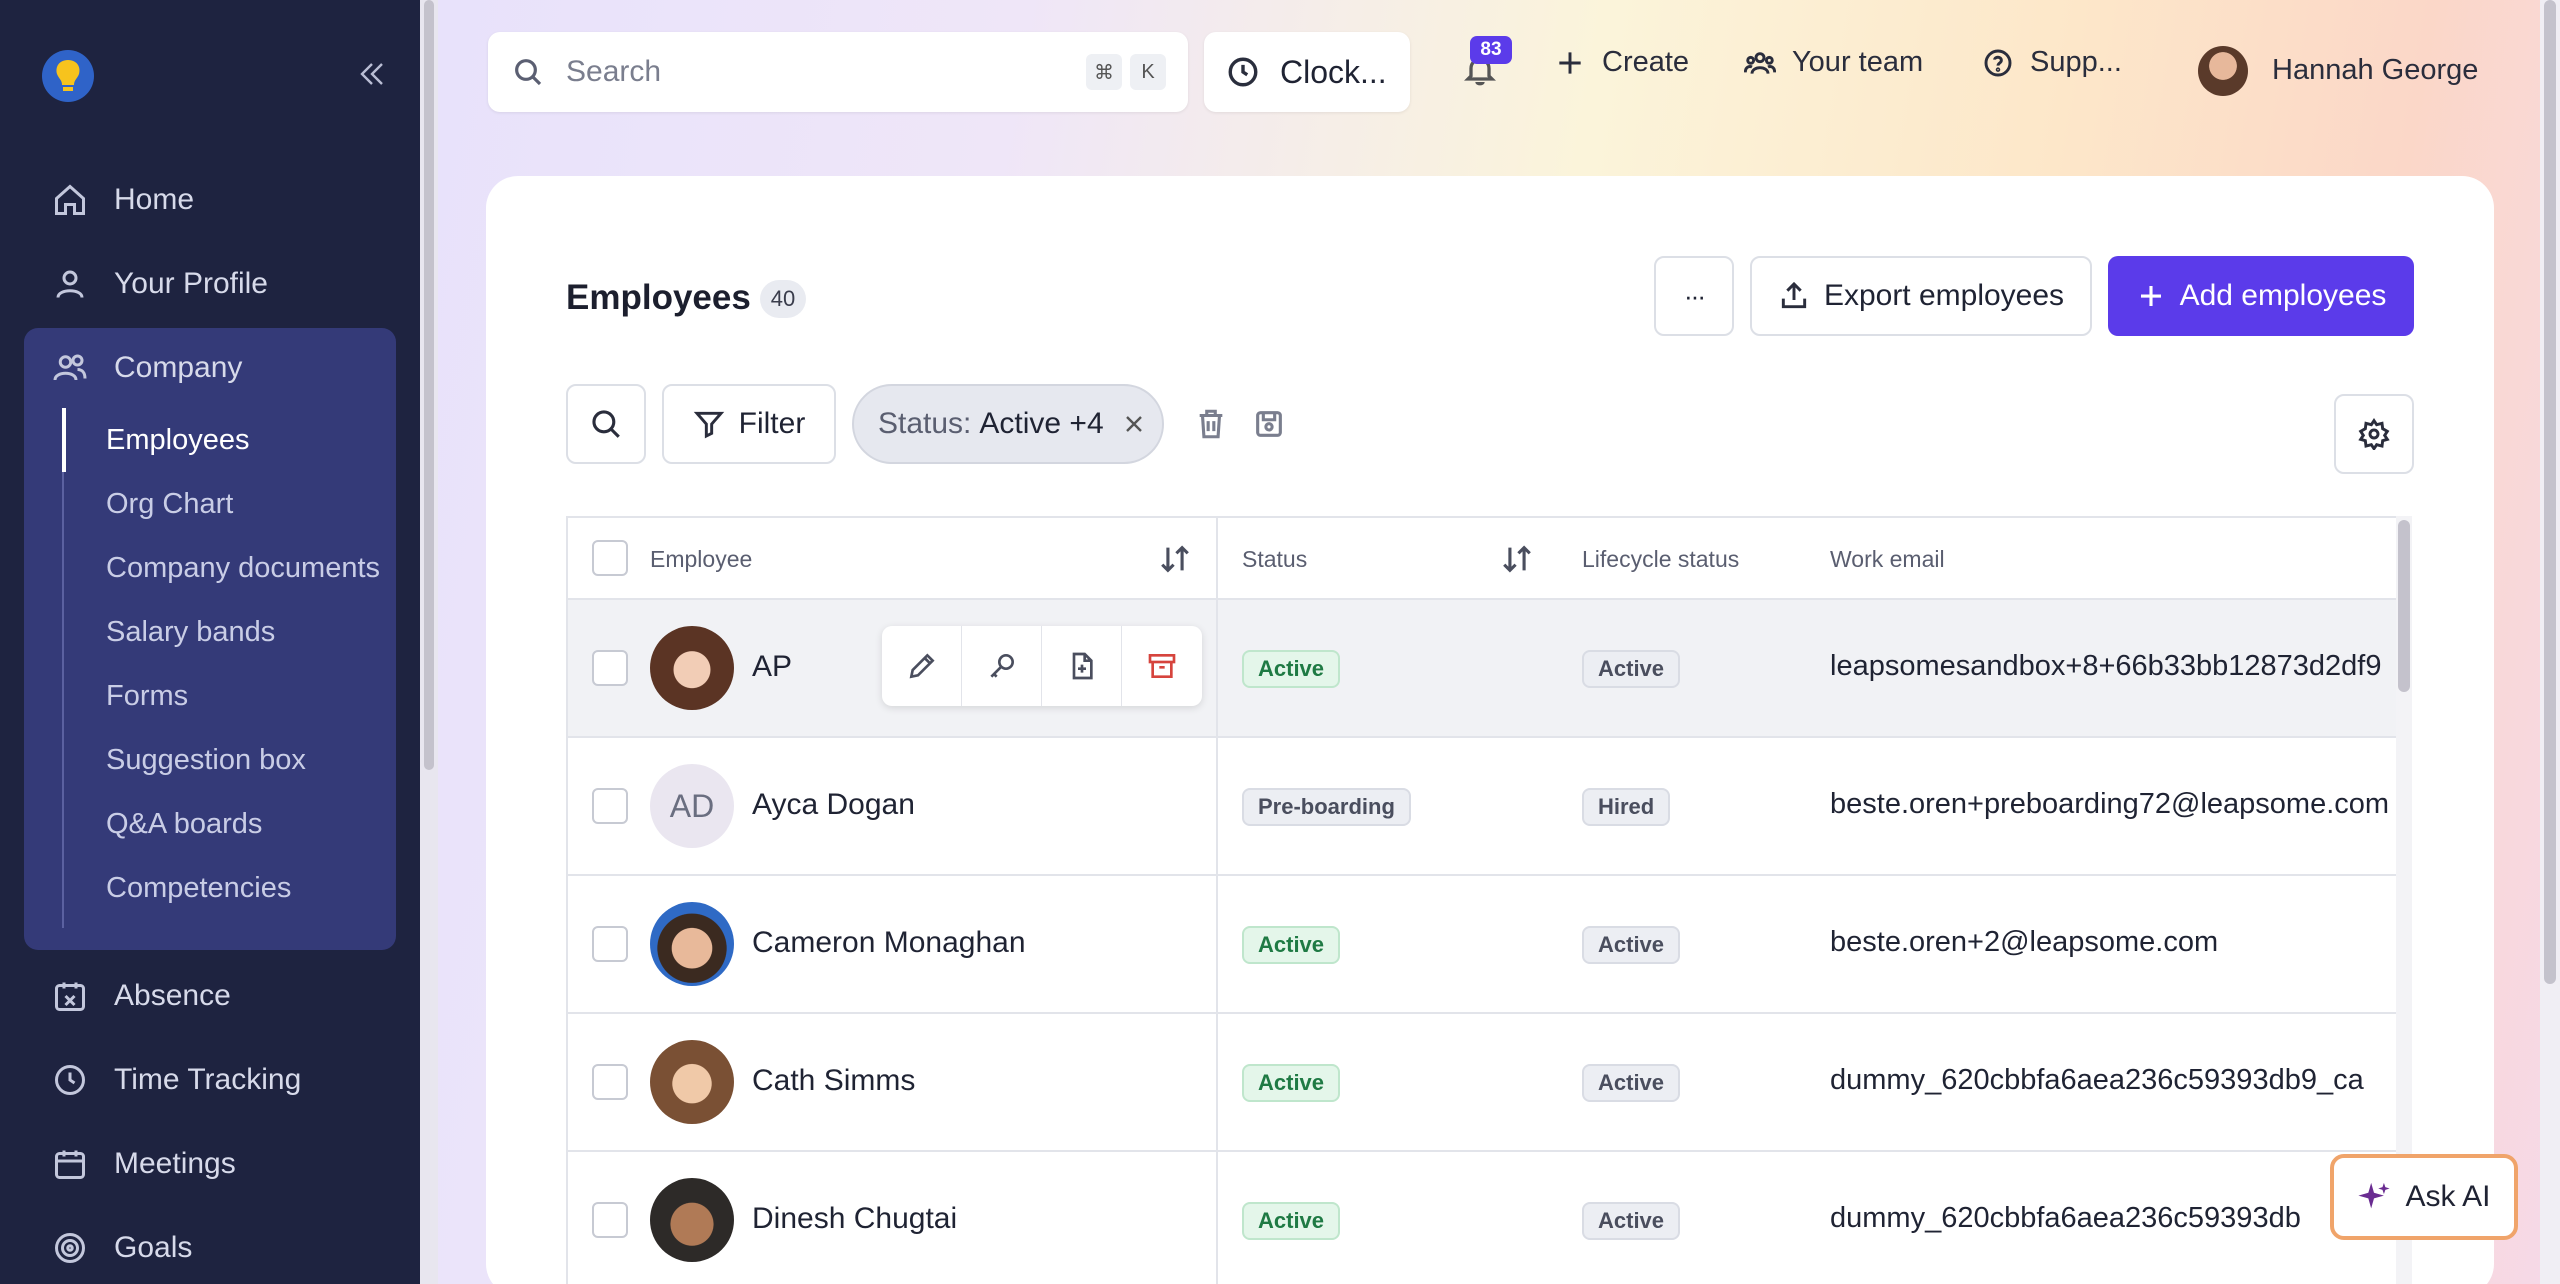 This screenshot has width=2560, height=1284. Describe the element at coordinates (70, 199) in the screenshot. I see `home-icon` at that location.